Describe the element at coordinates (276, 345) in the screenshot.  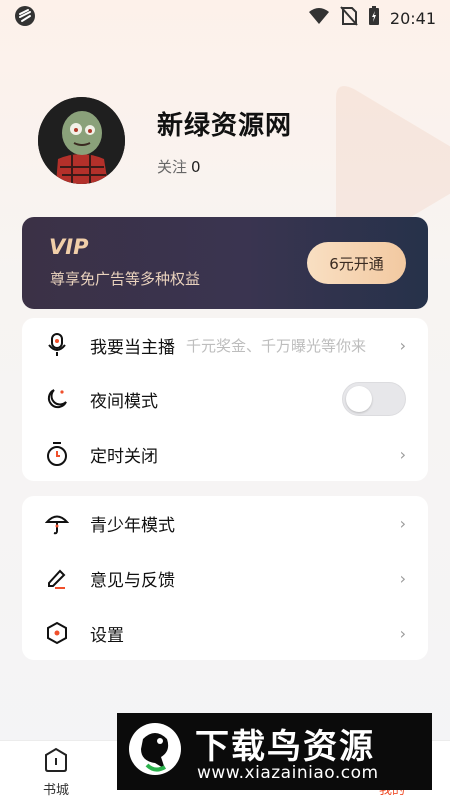
I see `menu-item-subtitle: 千元奖金、千万曝光等你来` at that location.